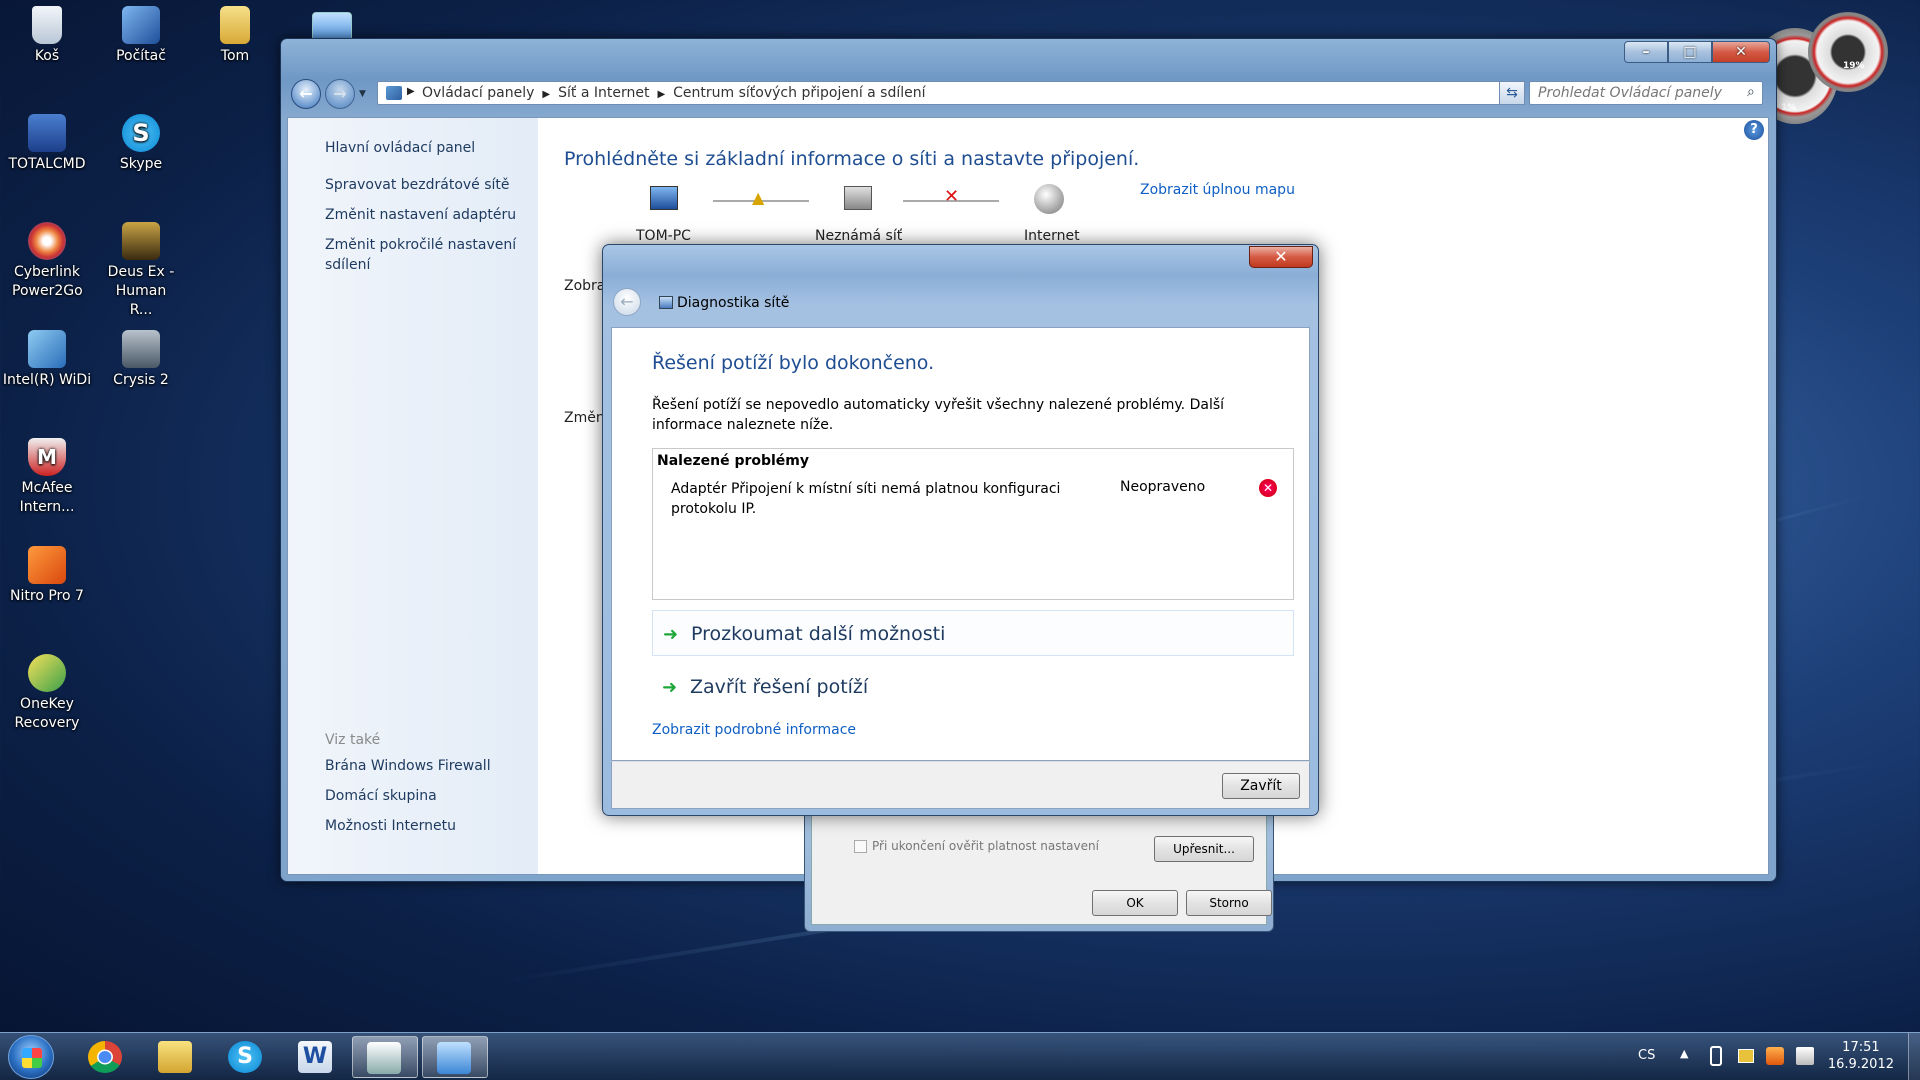 This screenshot has width=1920, height=1080. I want to click on language-indicator: CS, so click(1646, 1055).